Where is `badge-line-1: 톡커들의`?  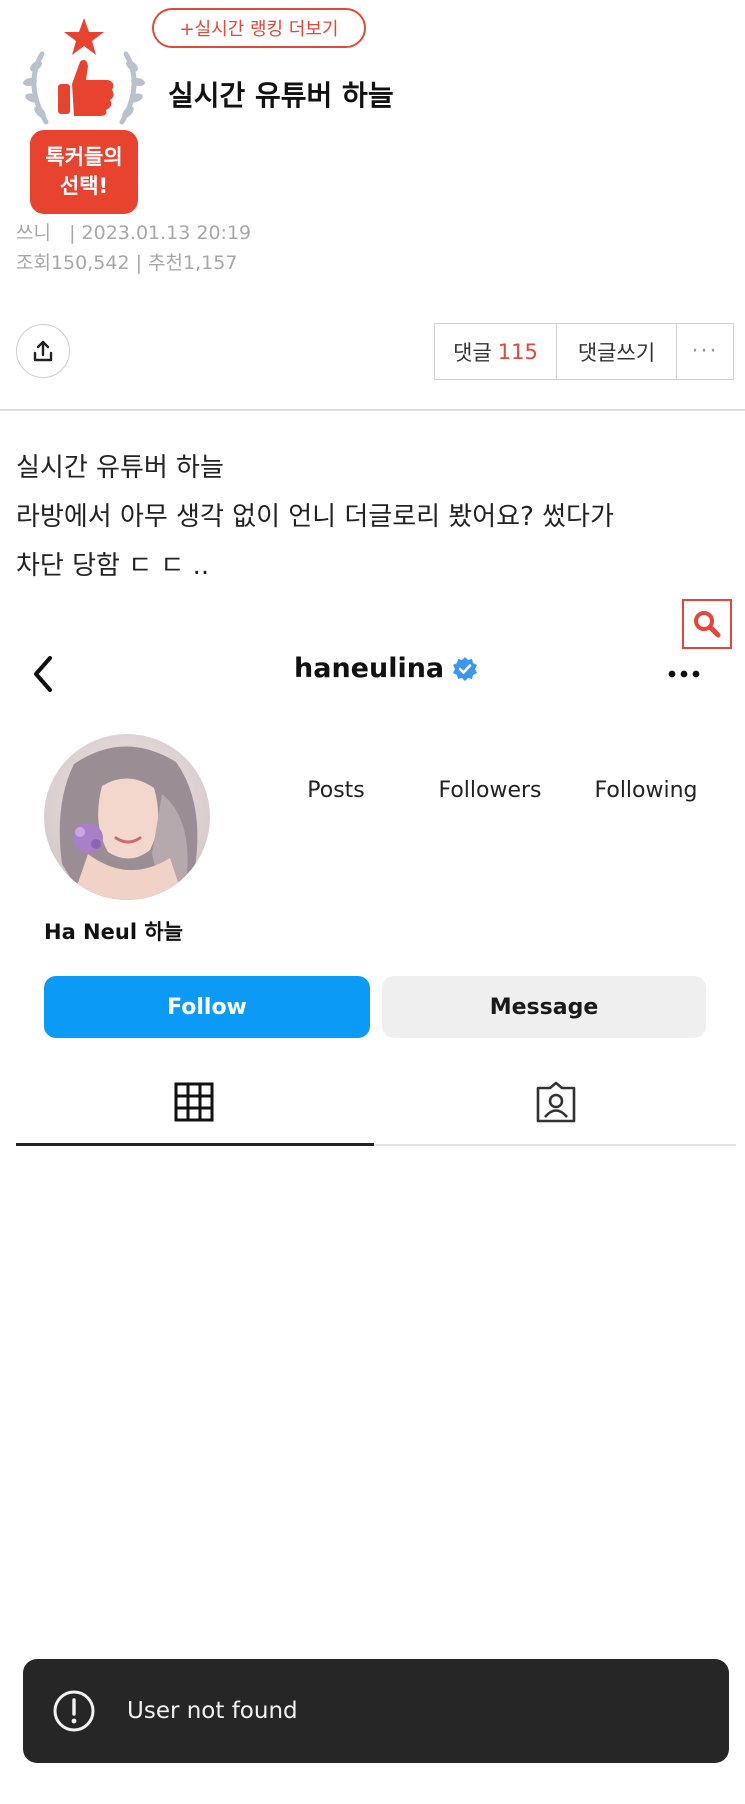 badge-line-1: 톡커들의 is located at coordinates (84, 157).